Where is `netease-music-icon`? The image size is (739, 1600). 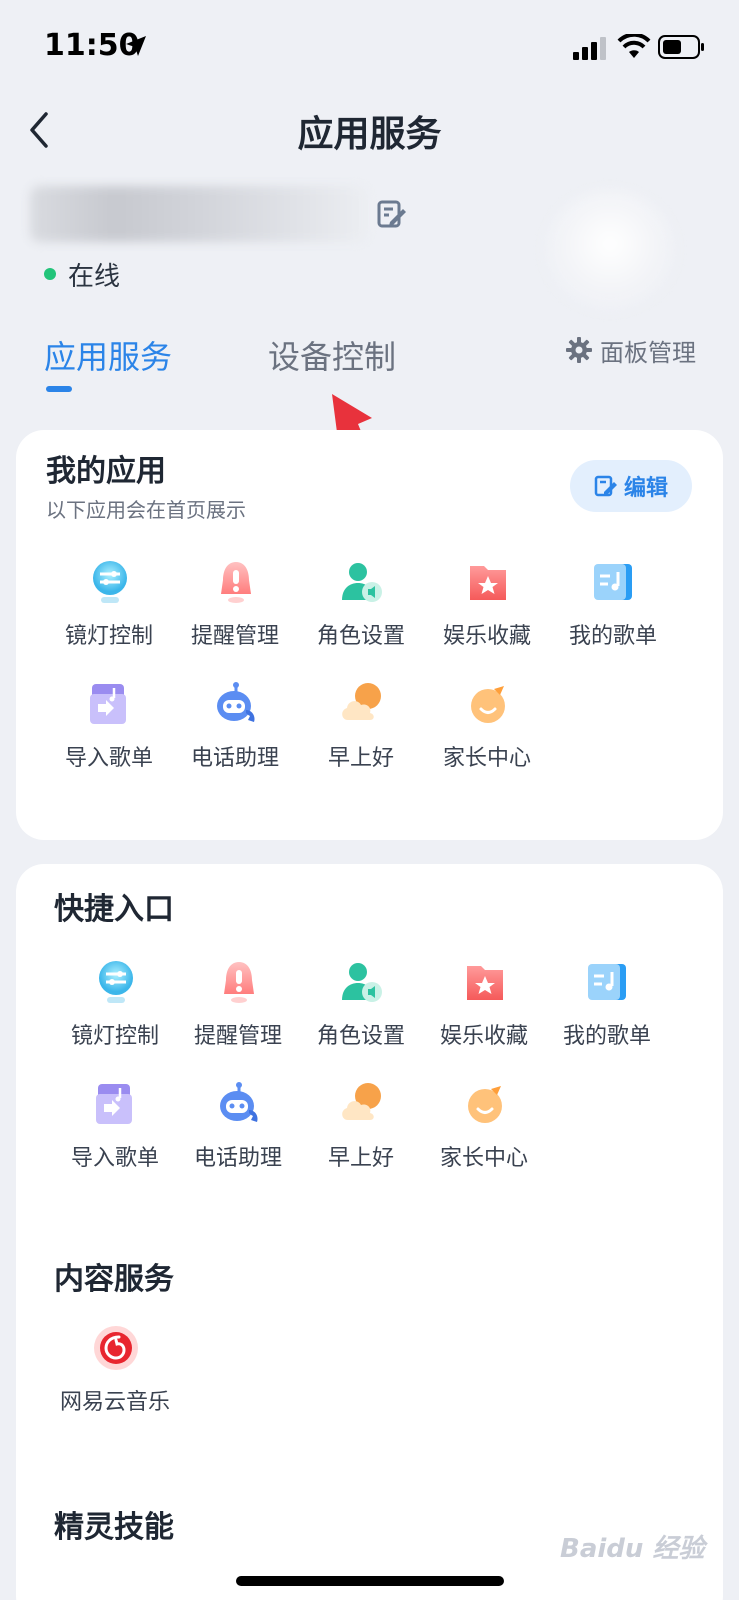 netease-music-icon is located at coordinates (116, 1348).